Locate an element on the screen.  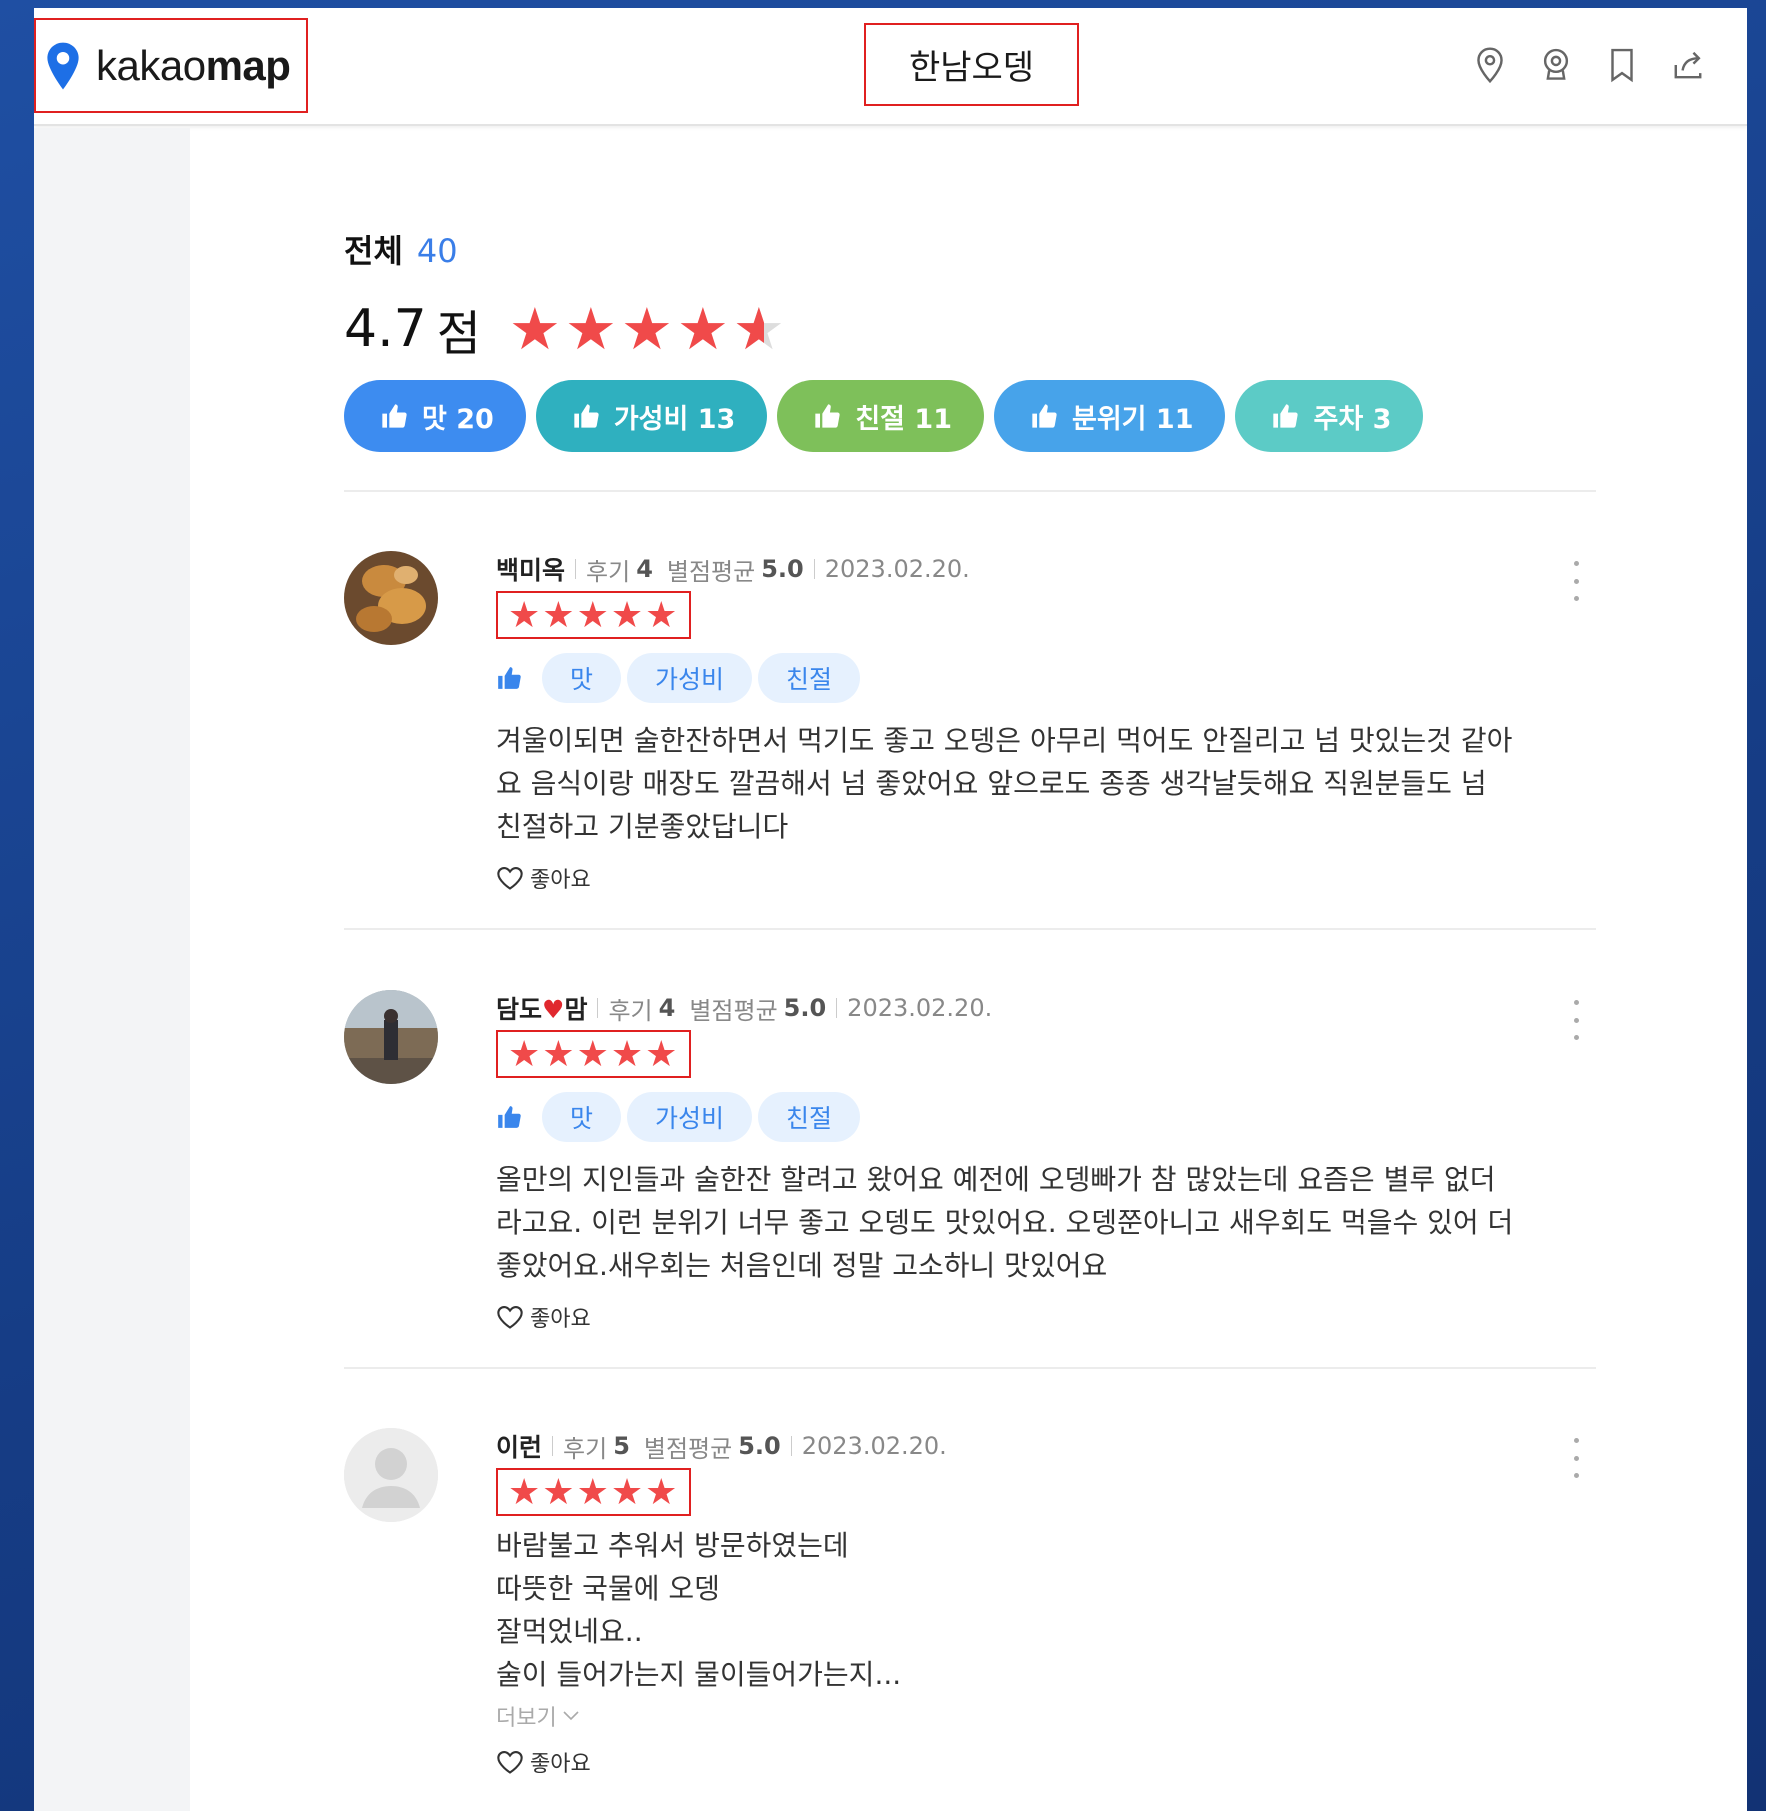
map-pin-logo-icon is located at coordinates (63, 65).